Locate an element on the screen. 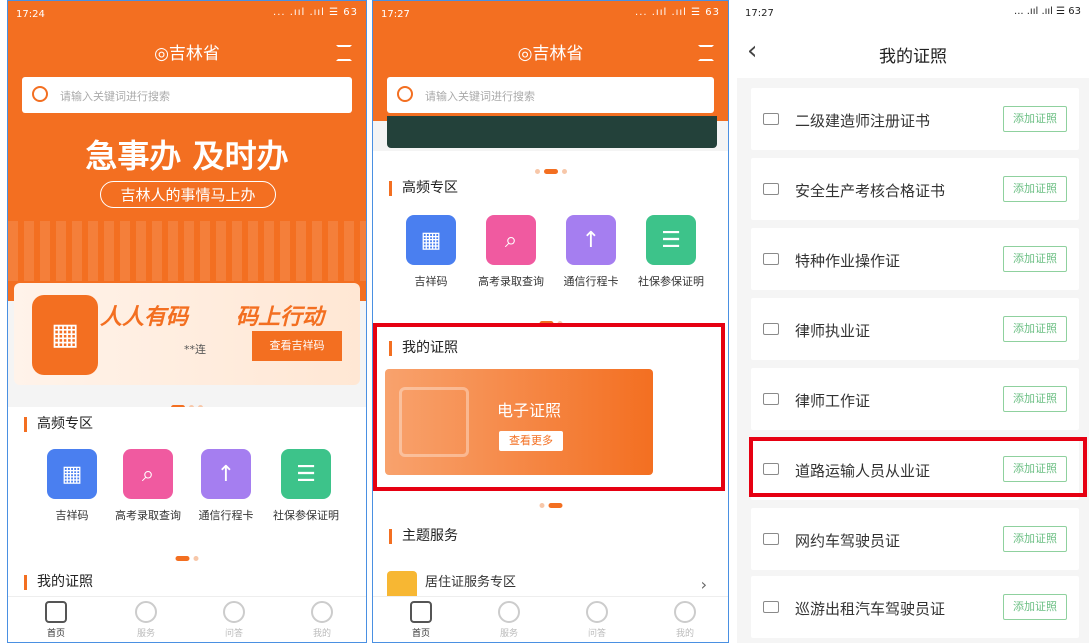 Image resolution: width=1089 pixels, height=643 pixels. theme-item-title: 居住证服务专区 is located at coordinates (471, 582).